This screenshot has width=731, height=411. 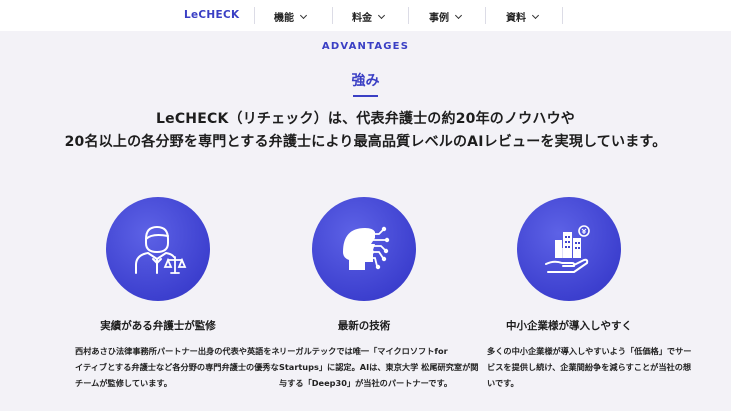 What do you see at coordinates (516, 18) in the screenshot?
I see `nav-item-label: 資料` at bounding box center [516, 18].